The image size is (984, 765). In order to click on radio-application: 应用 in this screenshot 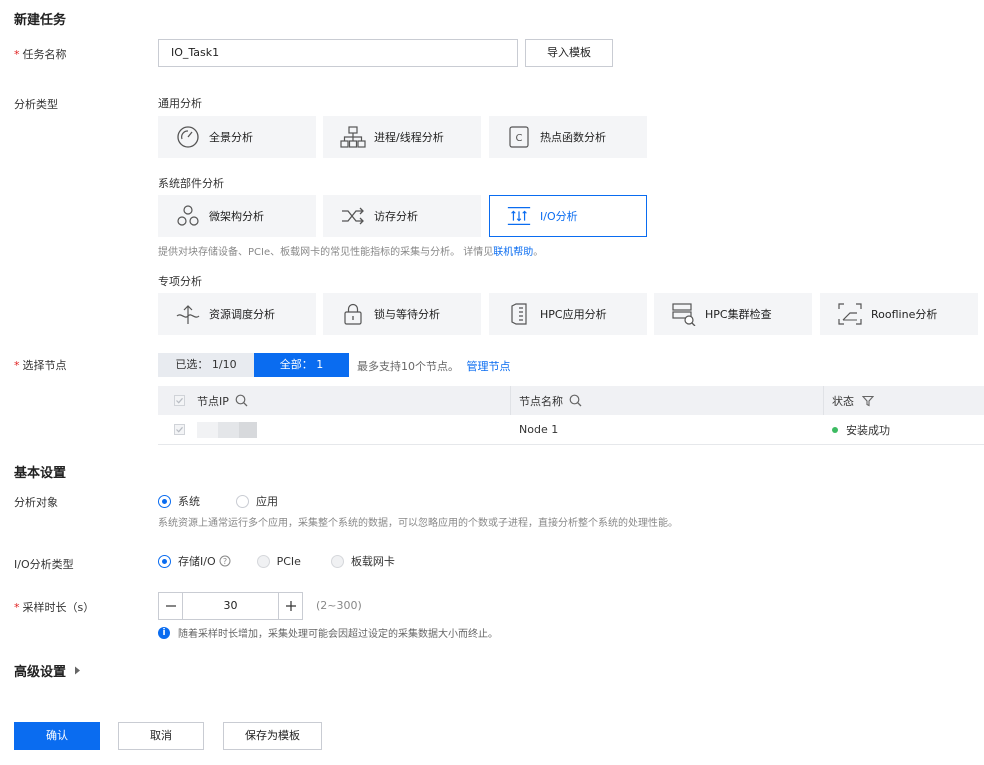, I will do `click(257, 501)`.